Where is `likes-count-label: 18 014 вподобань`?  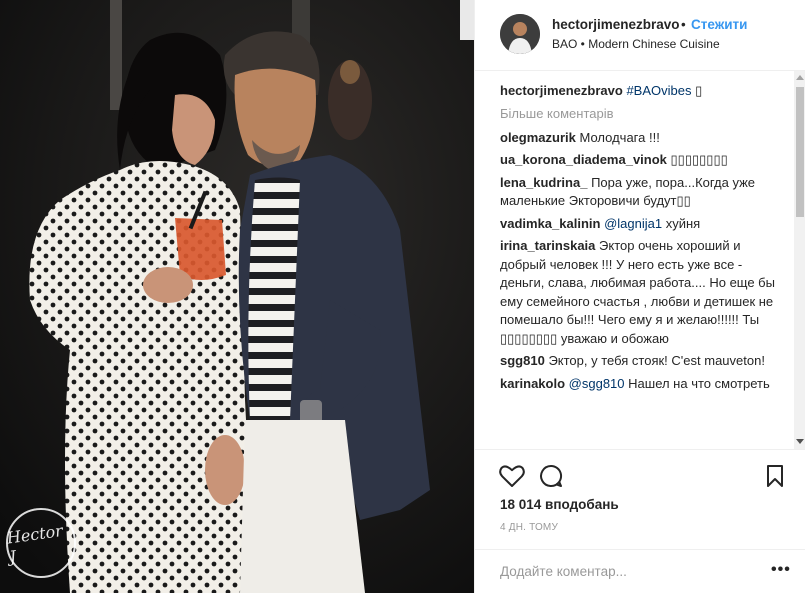
likes-count-label: 18 014 вподобань is located at coordinates (559, 504).